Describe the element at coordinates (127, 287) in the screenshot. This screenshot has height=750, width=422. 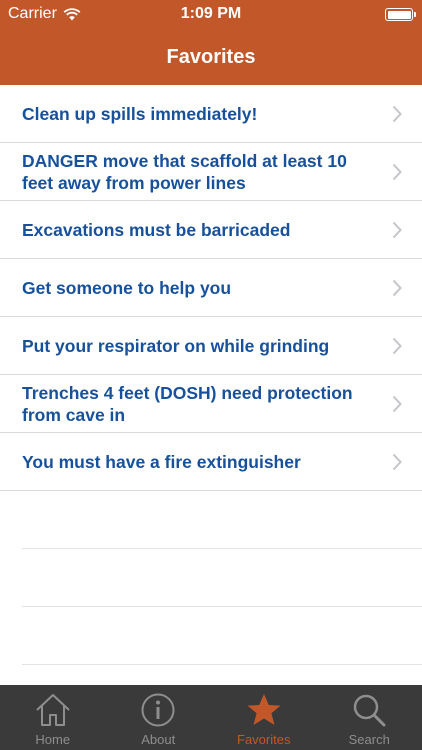
I see `favorite-text: Get someone to help you` at that location.